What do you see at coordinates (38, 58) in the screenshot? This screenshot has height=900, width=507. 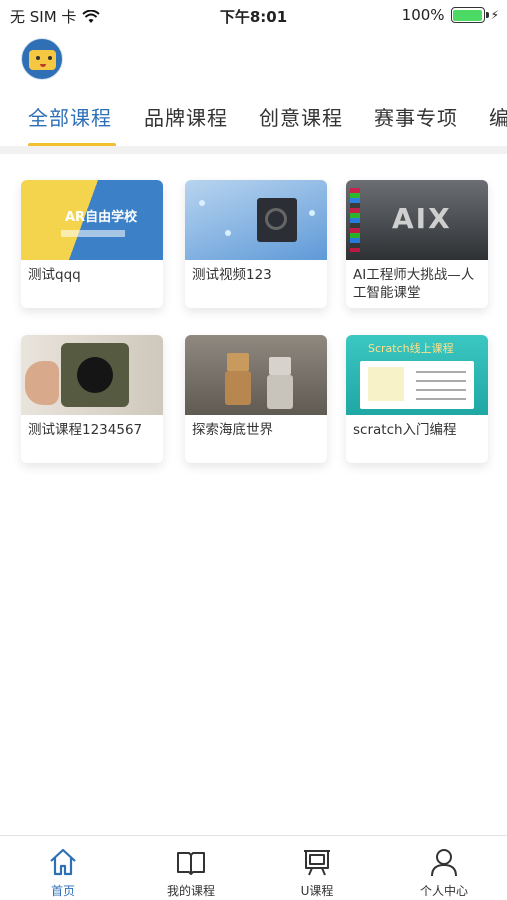 I see `avatar-eye-left` at bounding box center [38, 58].